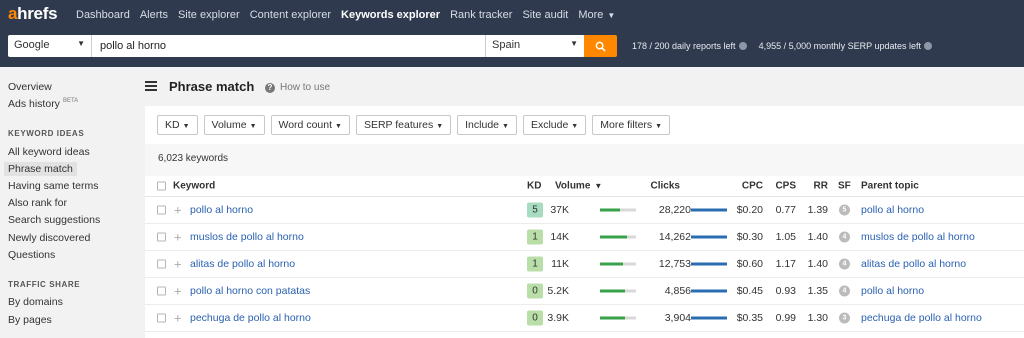 This screenshot has height=338, width=1024. What do you see at coordinates (846, 46) in the screenshot?
I see `monthly-serp-updates-left: 4,955 / 5,000 monthly SERP updates left` at bounding box center [846, 46].